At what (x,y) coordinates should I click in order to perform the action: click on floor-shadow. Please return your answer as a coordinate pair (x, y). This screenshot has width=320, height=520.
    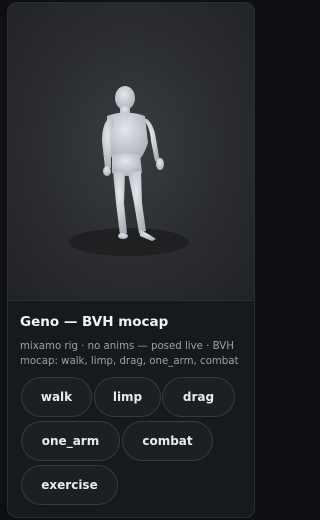
    Looking at the image, I should click on (129, 242).